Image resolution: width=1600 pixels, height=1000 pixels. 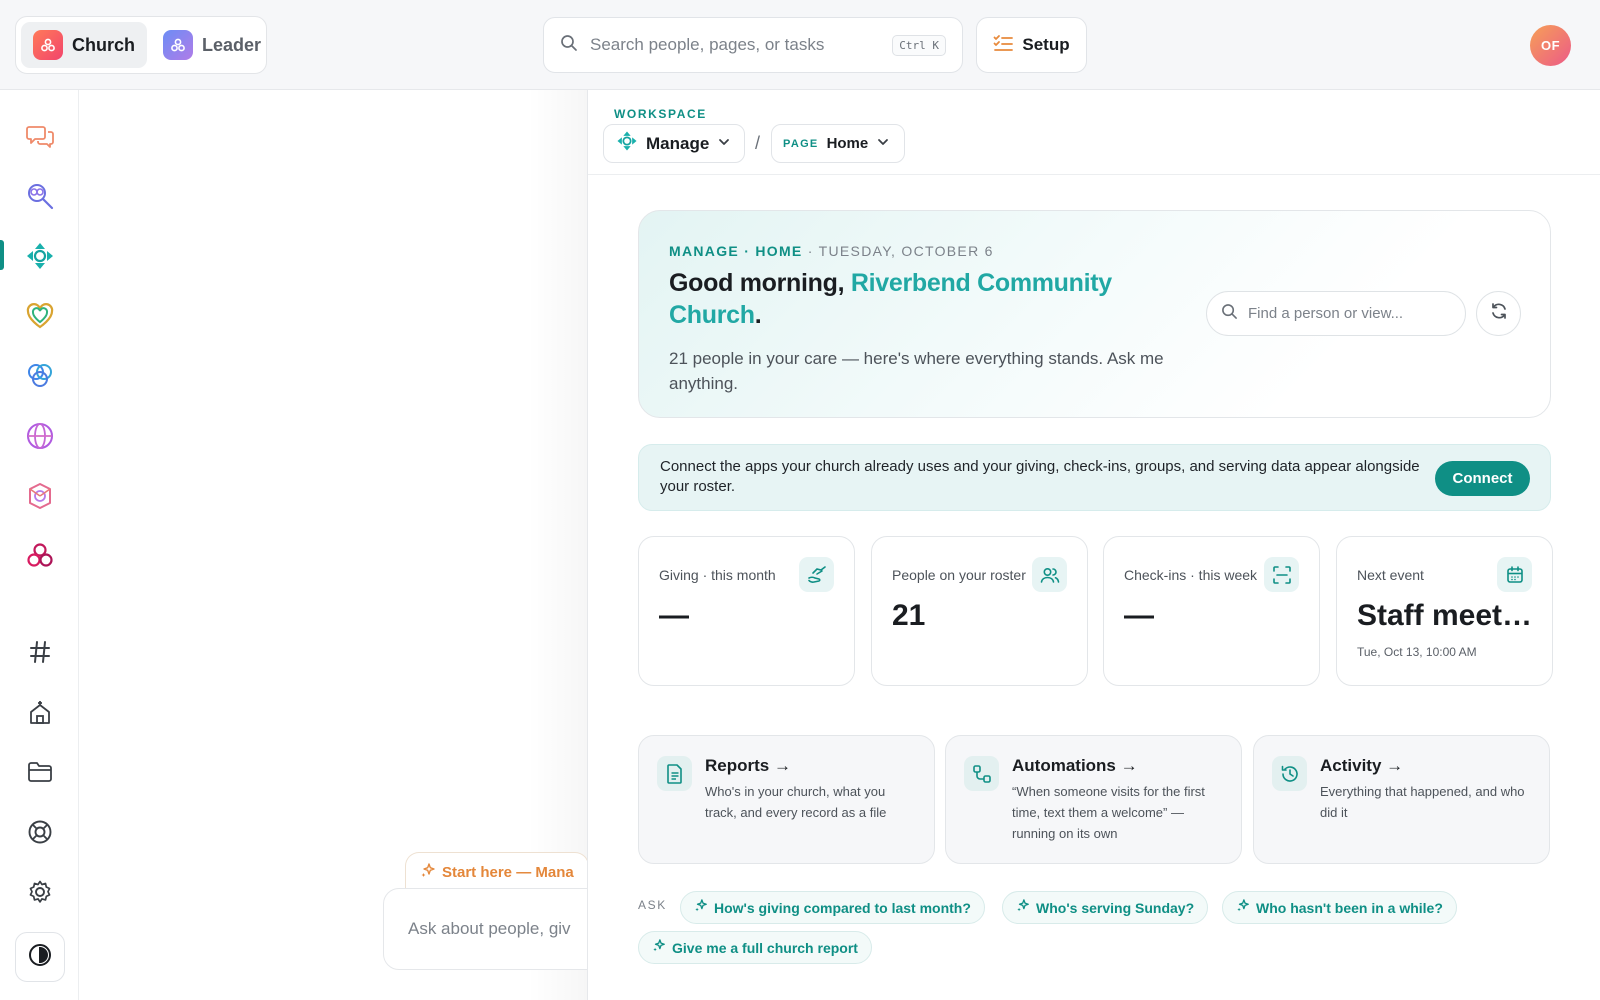 I want to click on chat-input-placeholder: Ask about people, giv, so click(x=489, y=928).